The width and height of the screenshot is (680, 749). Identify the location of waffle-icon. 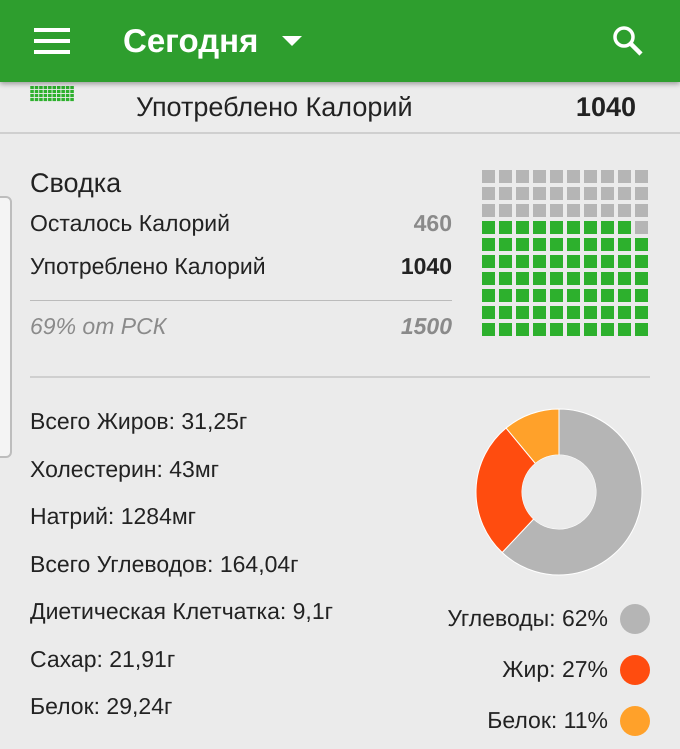
(52, 94).